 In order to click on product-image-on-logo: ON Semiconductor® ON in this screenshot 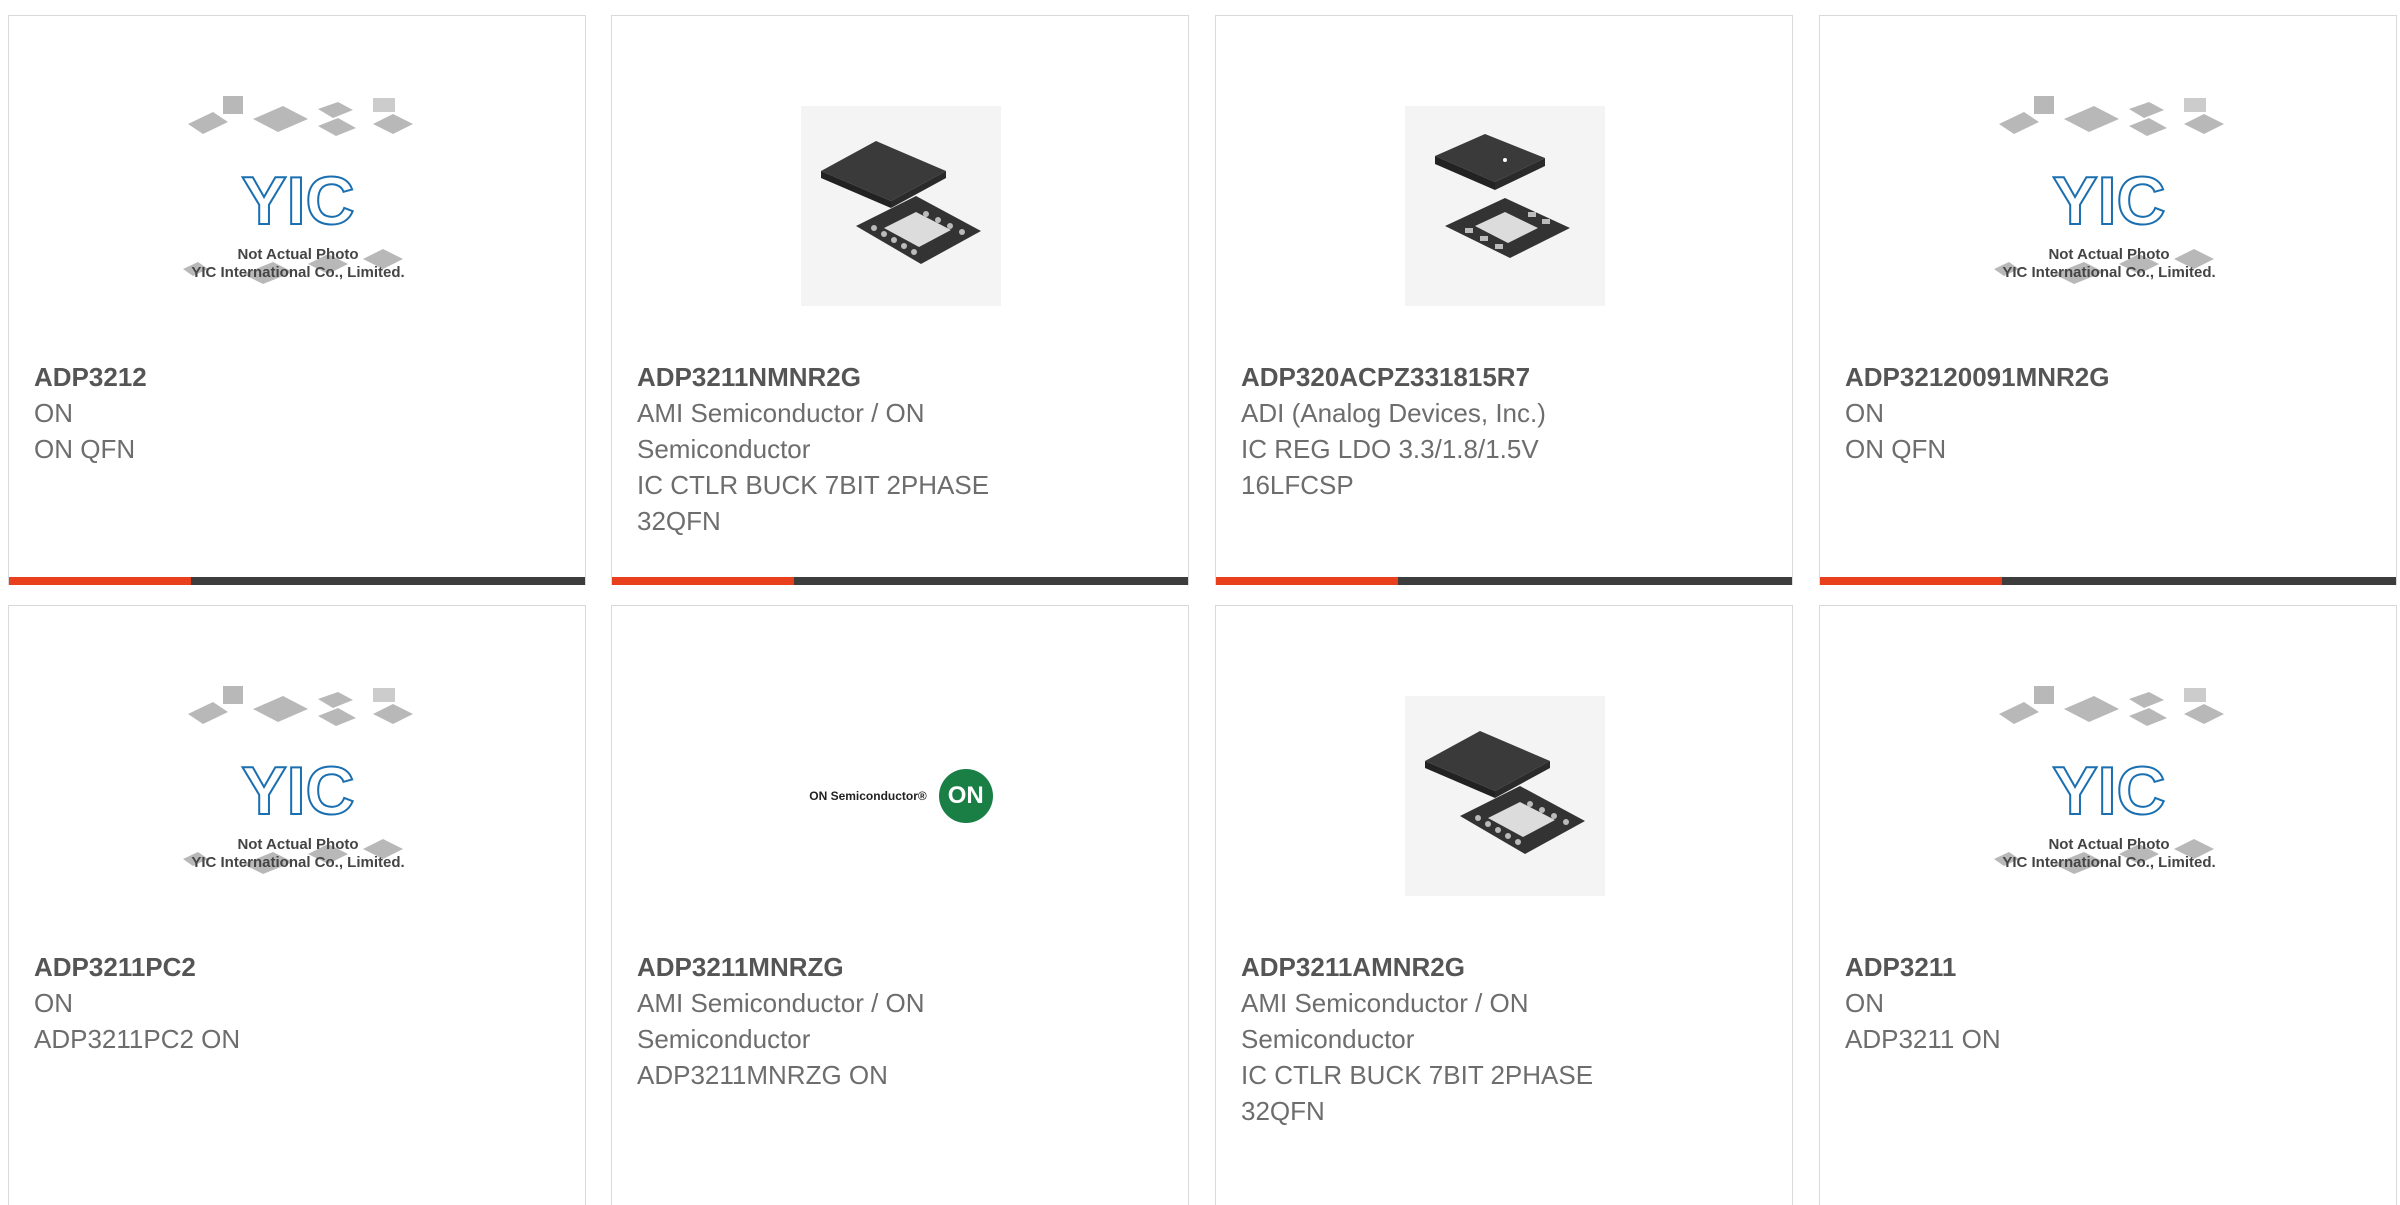, I will do `click(901, 796)`.